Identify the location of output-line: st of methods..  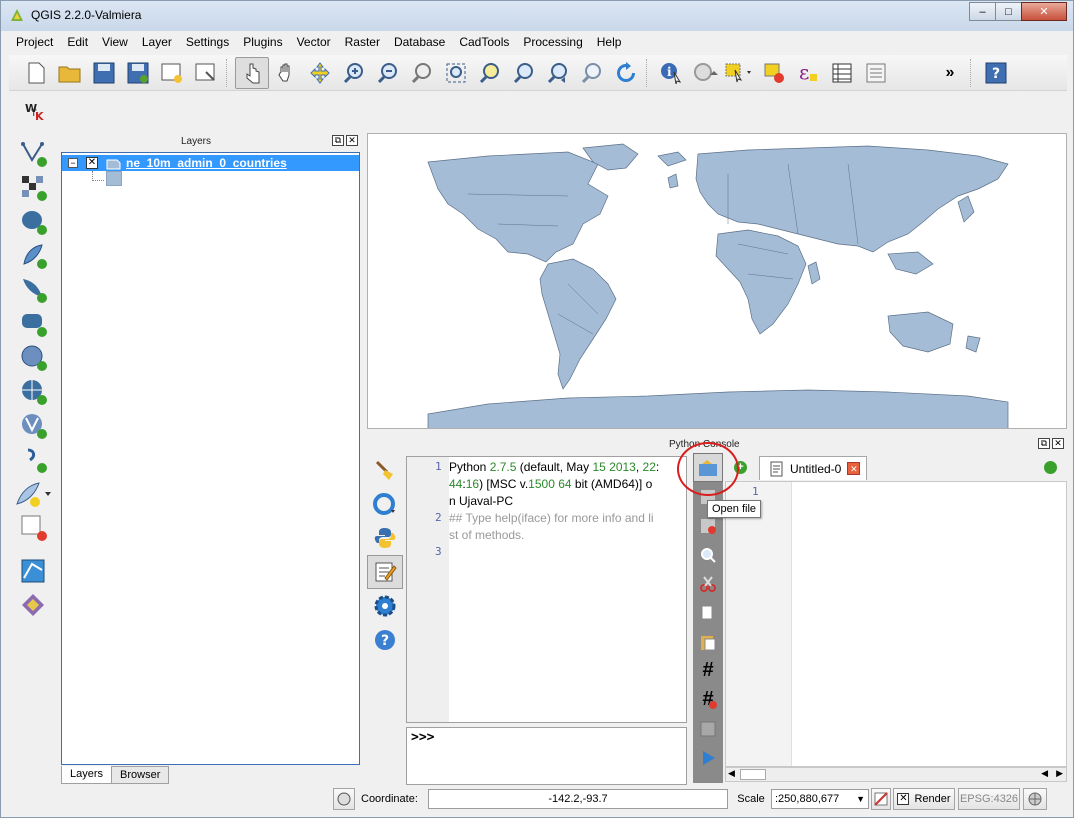
(487, 535).